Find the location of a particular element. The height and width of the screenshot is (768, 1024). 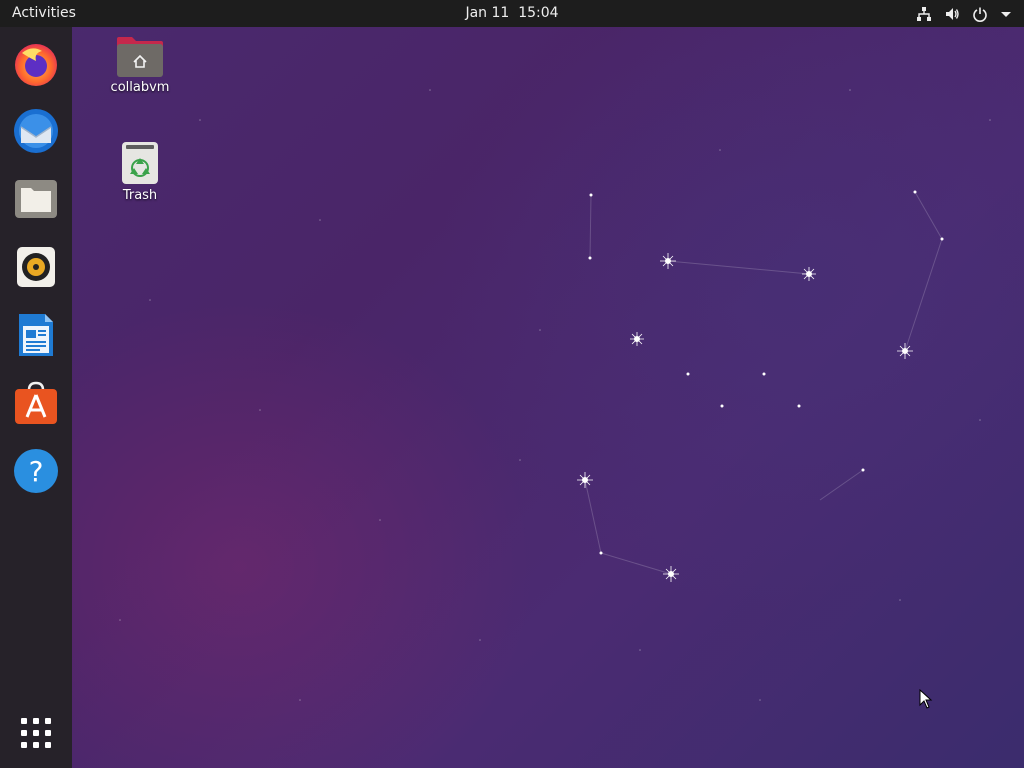

dock-firefox is located at coordinates (36, 63).